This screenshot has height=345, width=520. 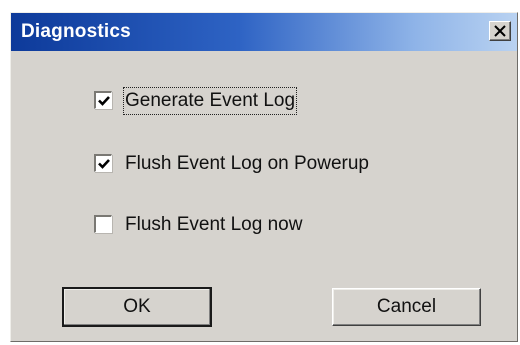 I want to click on generate-event-log-checkbox, so click(x=103, y=100).